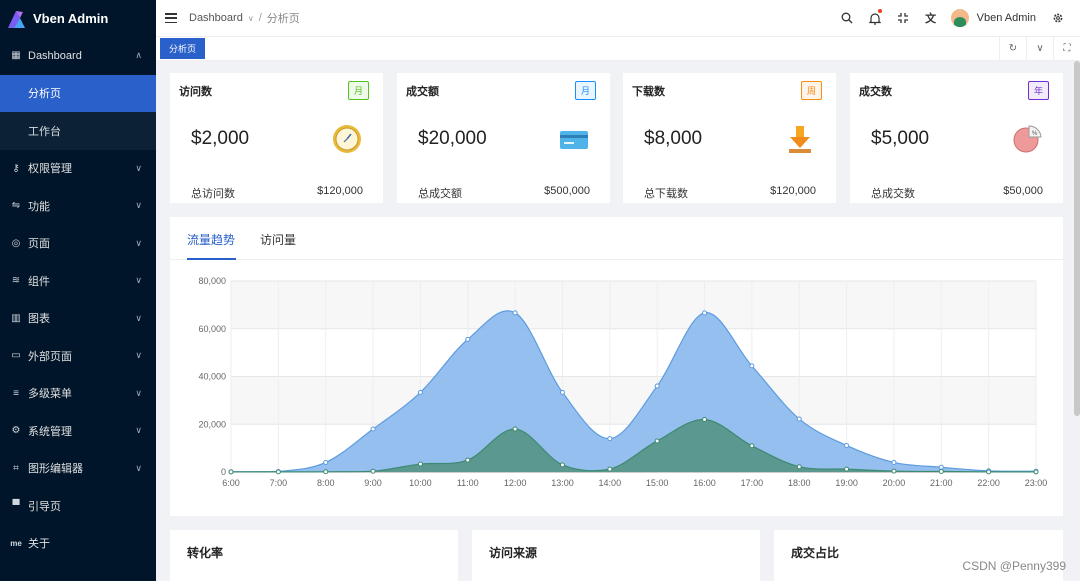  What do you see at coordinates (78, 356) in the screenshot?
I see `sidebar-item-6: ▭ 外部页面 ∨` at bounding box center [78, 356].